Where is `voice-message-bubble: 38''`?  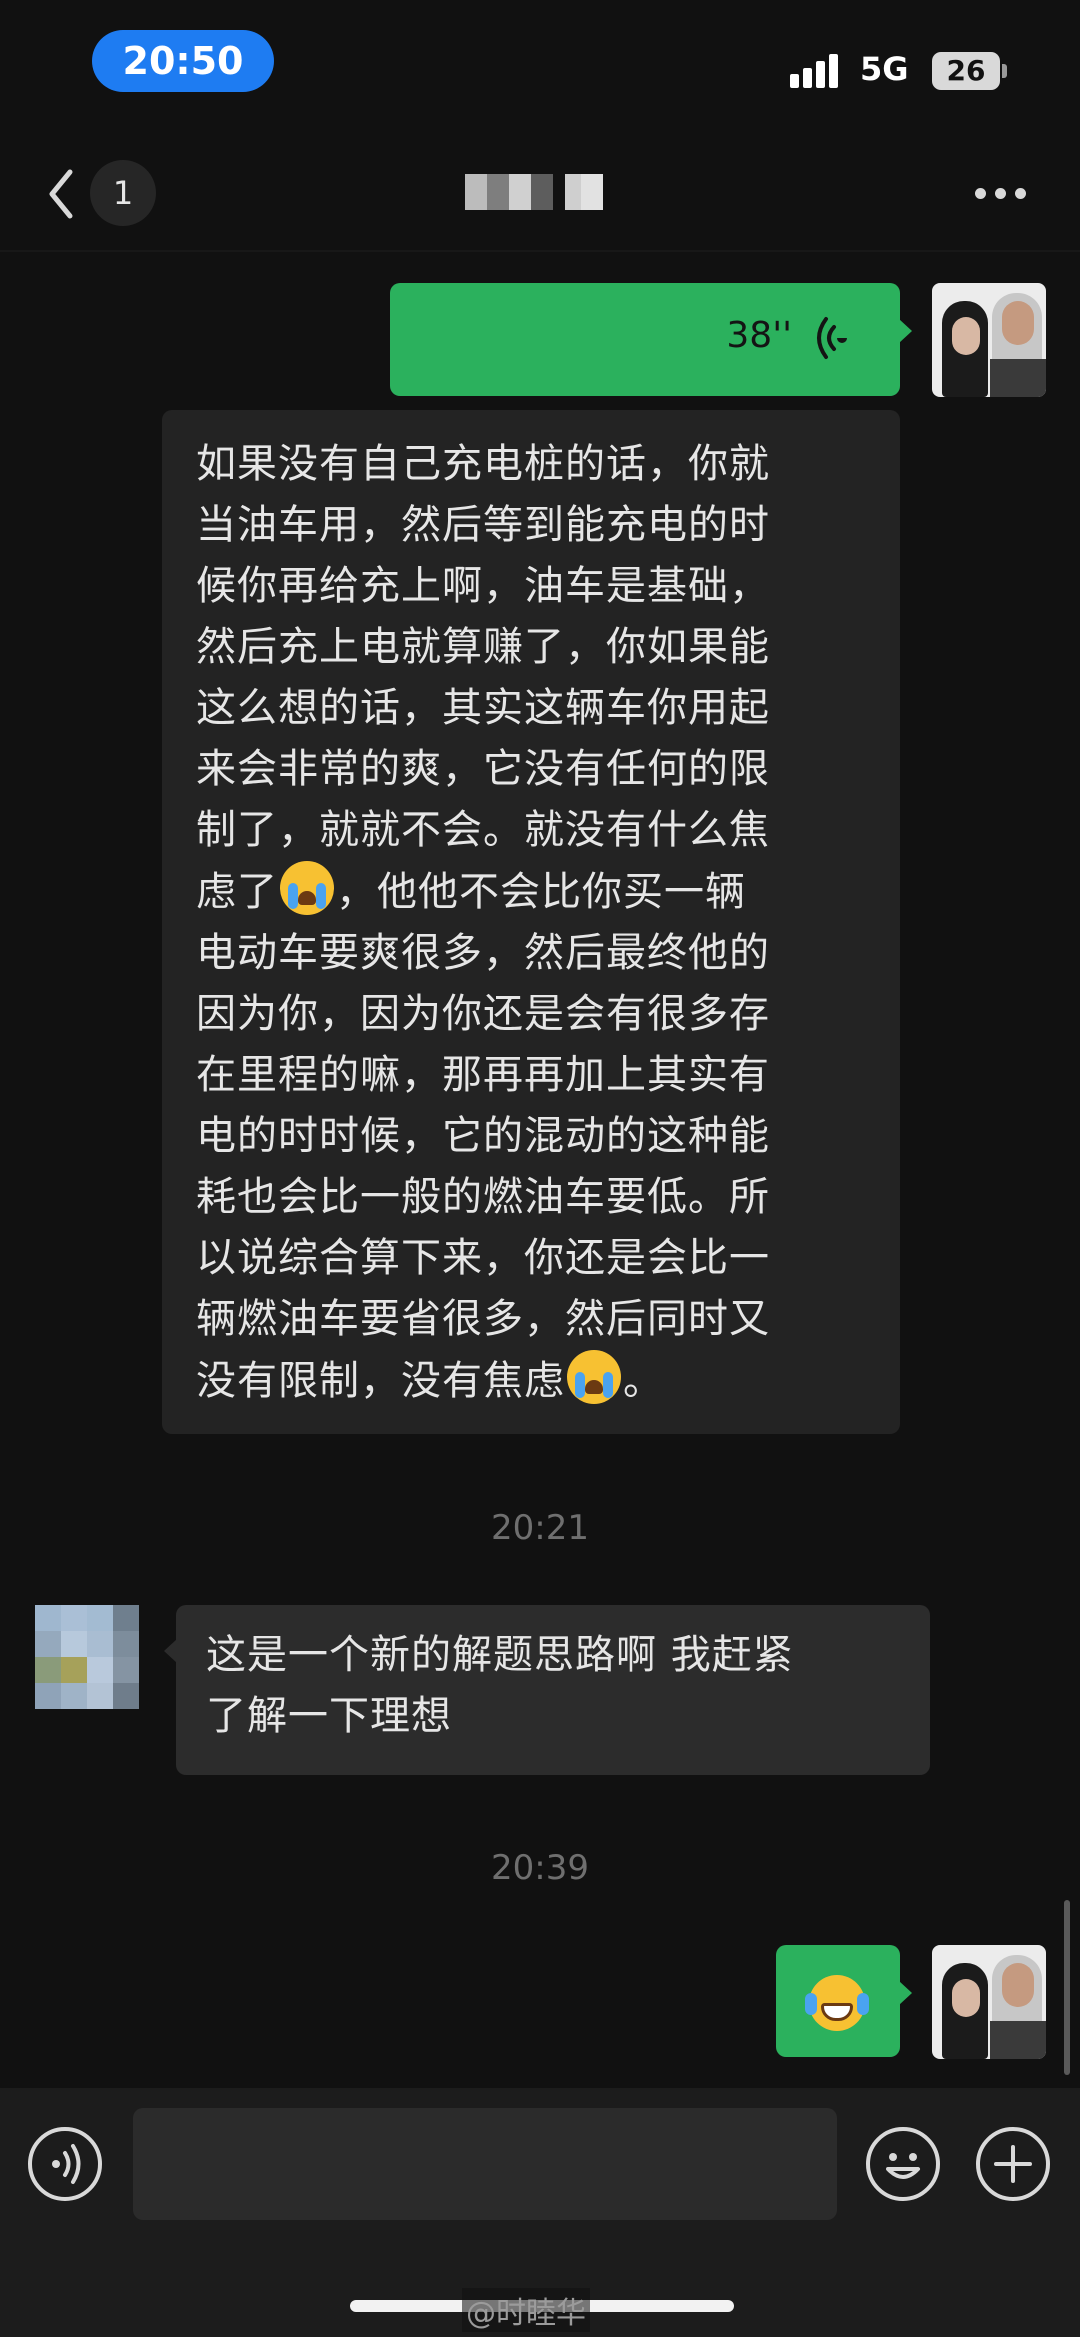
voice-message-bubble: 38'' is located at coordinates (651, 339).